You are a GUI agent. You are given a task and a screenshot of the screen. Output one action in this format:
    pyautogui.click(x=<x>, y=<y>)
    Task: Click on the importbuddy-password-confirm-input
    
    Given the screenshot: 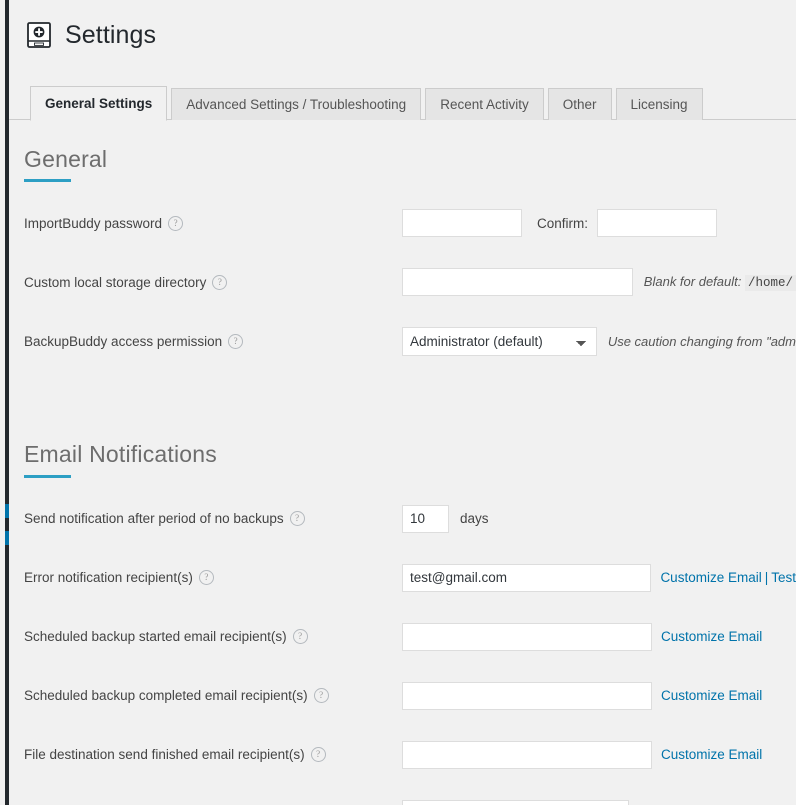 What is the action you would take?
    pyautogui.click(x=657, y=223)
    